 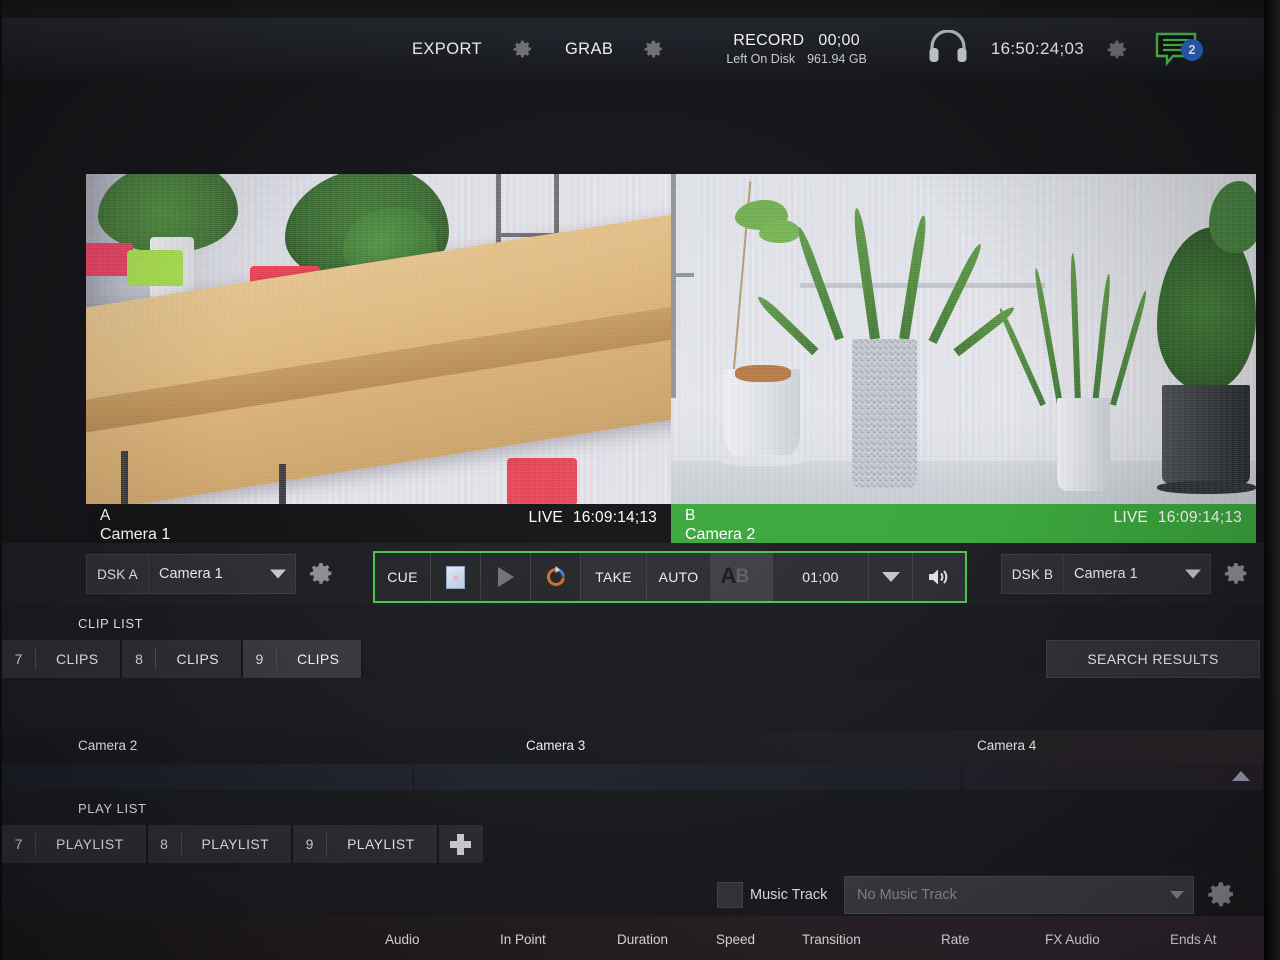 I want to click on grab-label: GRAB, so click(x=589, y=48).